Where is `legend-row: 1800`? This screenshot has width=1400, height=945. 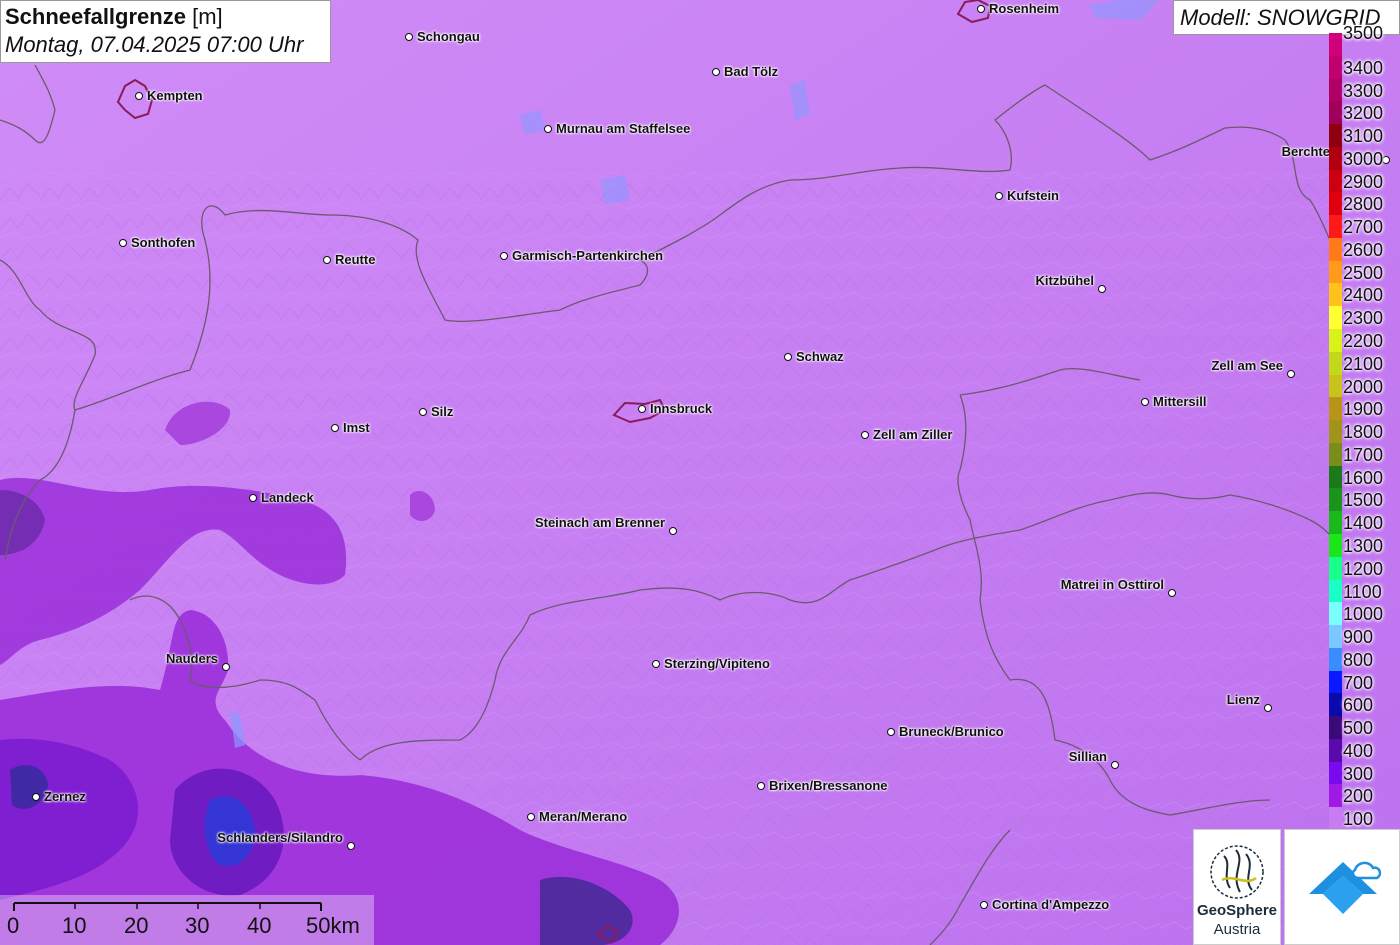 legend-row: 1800 is located at coordinates (1364, 431).